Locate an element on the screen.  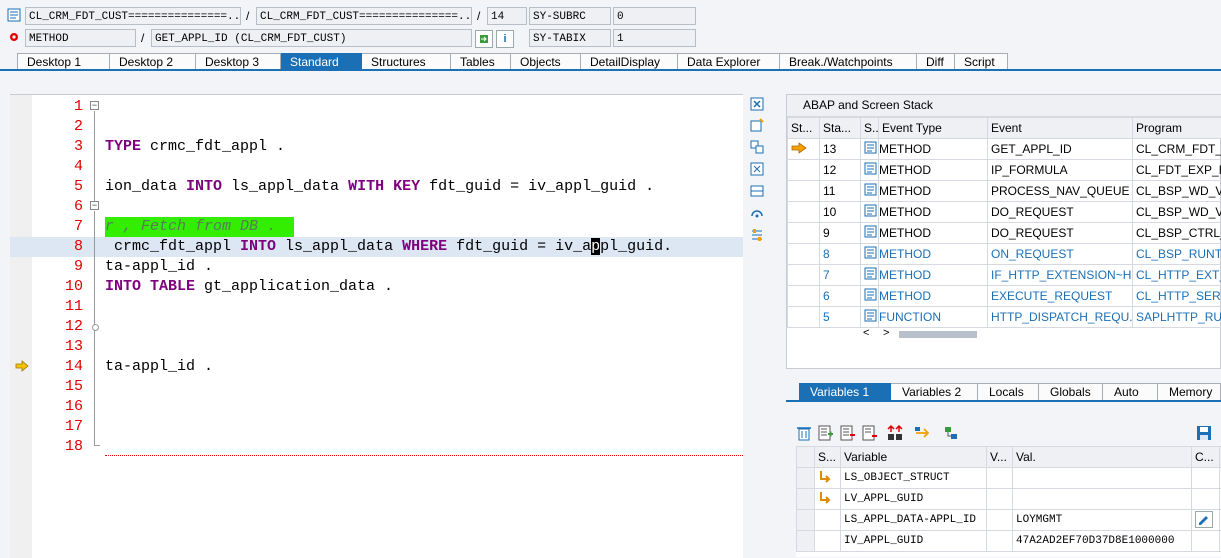
tab-structures: Structures is located at coordinates (406, 61).